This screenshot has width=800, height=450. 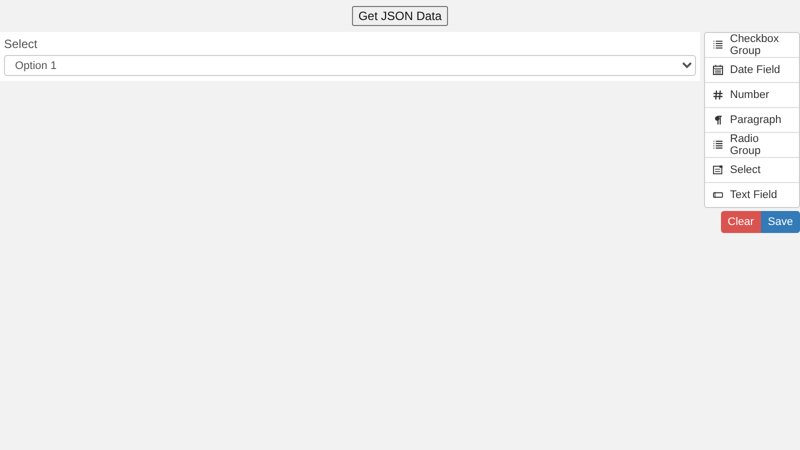 What do you see at coordinates (756, 120) in the screenshot?
I see `control-label: Paragraph` at bounding box center [756, 120].